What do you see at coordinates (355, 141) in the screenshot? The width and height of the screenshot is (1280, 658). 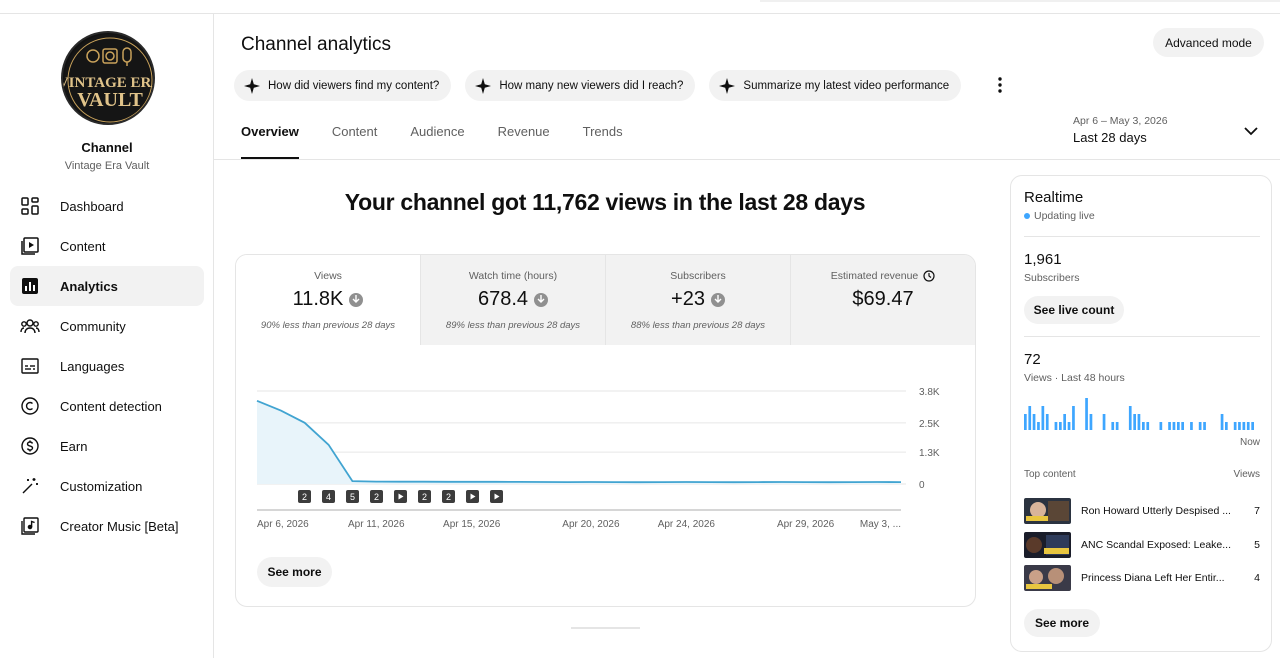 I see `tab-content: Content` at bounding box center [355, 141].